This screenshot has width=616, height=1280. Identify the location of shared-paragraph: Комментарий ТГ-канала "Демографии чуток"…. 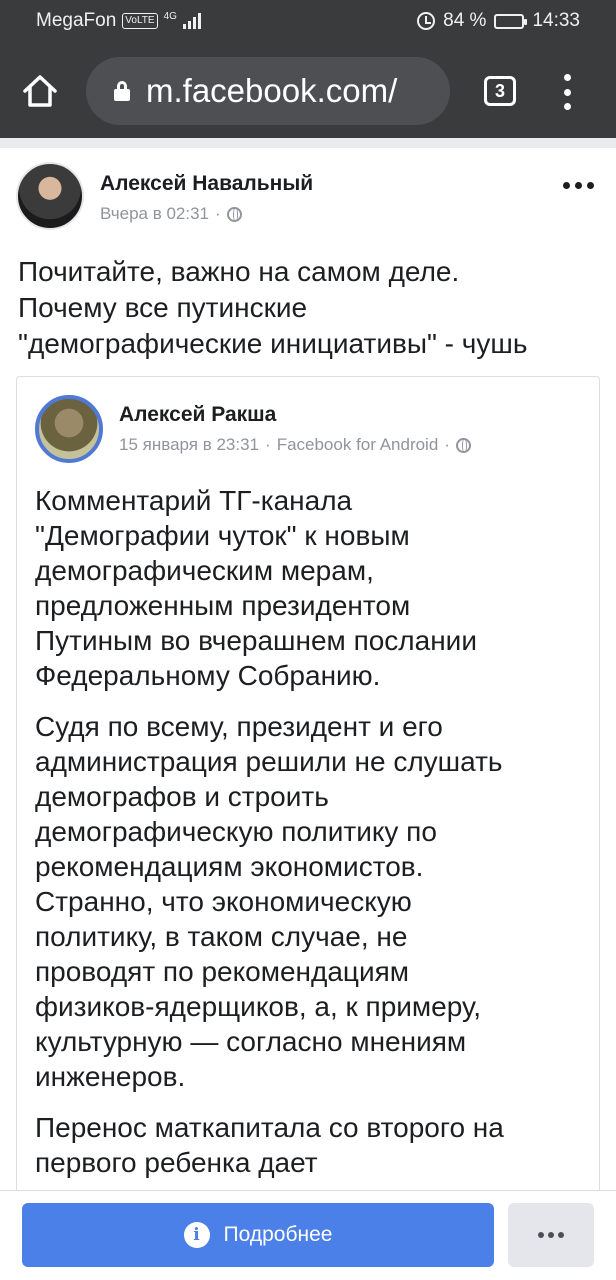
(315, 588).